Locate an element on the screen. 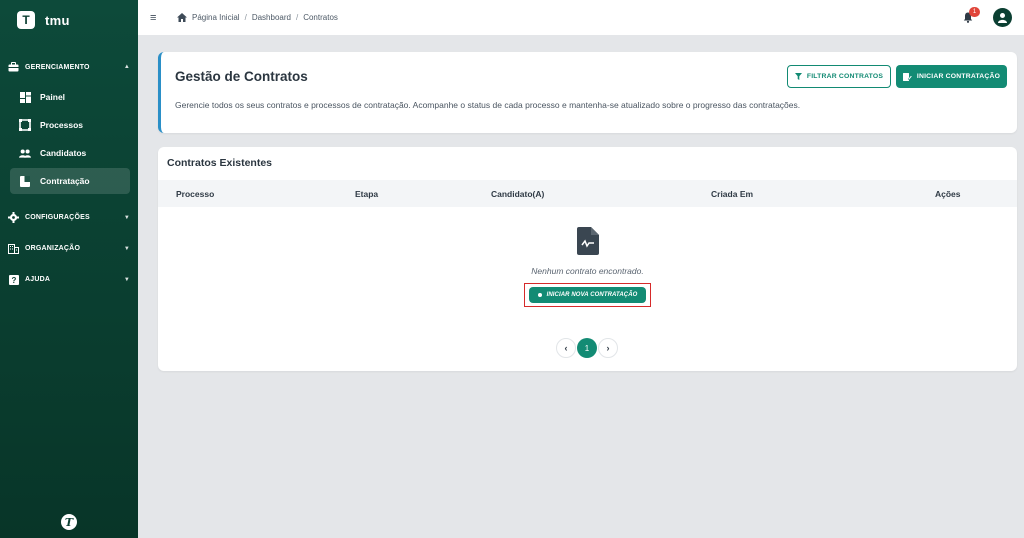  notification-bell-icon: 1 is located at coordinates (970, 15).